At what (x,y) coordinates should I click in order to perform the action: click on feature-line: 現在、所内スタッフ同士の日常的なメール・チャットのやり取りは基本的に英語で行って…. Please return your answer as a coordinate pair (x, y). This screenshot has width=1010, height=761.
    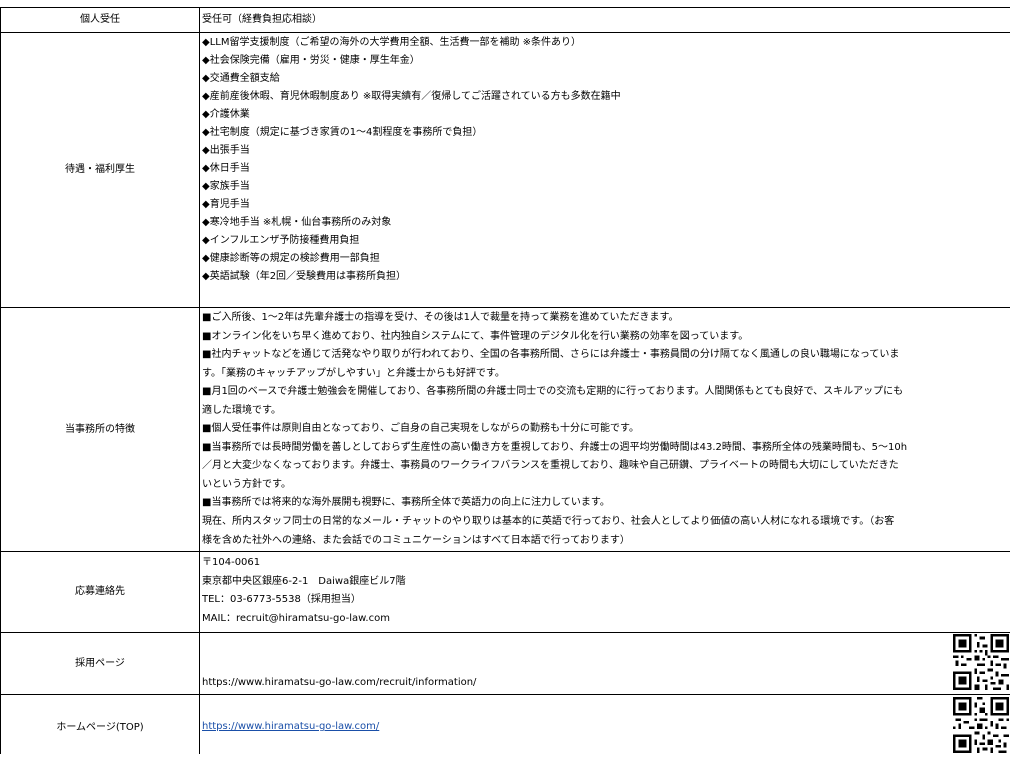
    Looking at the image, I should click on (548, 522).